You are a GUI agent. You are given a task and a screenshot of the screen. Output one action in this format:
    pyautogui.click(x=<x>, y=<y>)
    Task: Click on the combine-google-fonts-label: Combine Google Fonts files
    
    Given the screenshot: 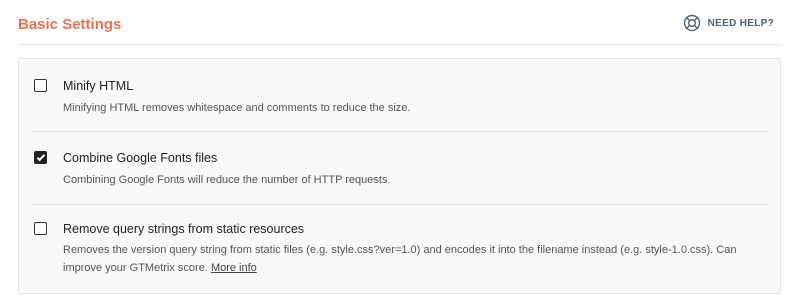 What is the action you would take?
    pyautogui.click(x=140, y=158)
    